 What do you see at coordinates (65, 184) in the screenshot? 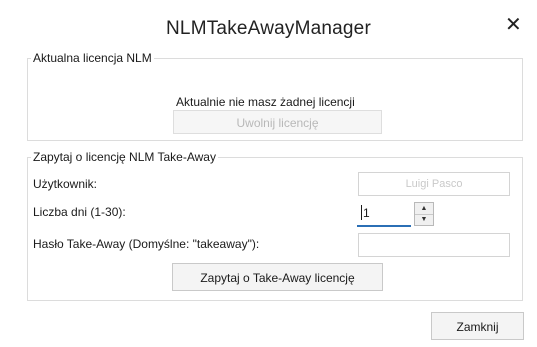
I see `user-label: Użytkownik:` at bounding box center [65, 184].